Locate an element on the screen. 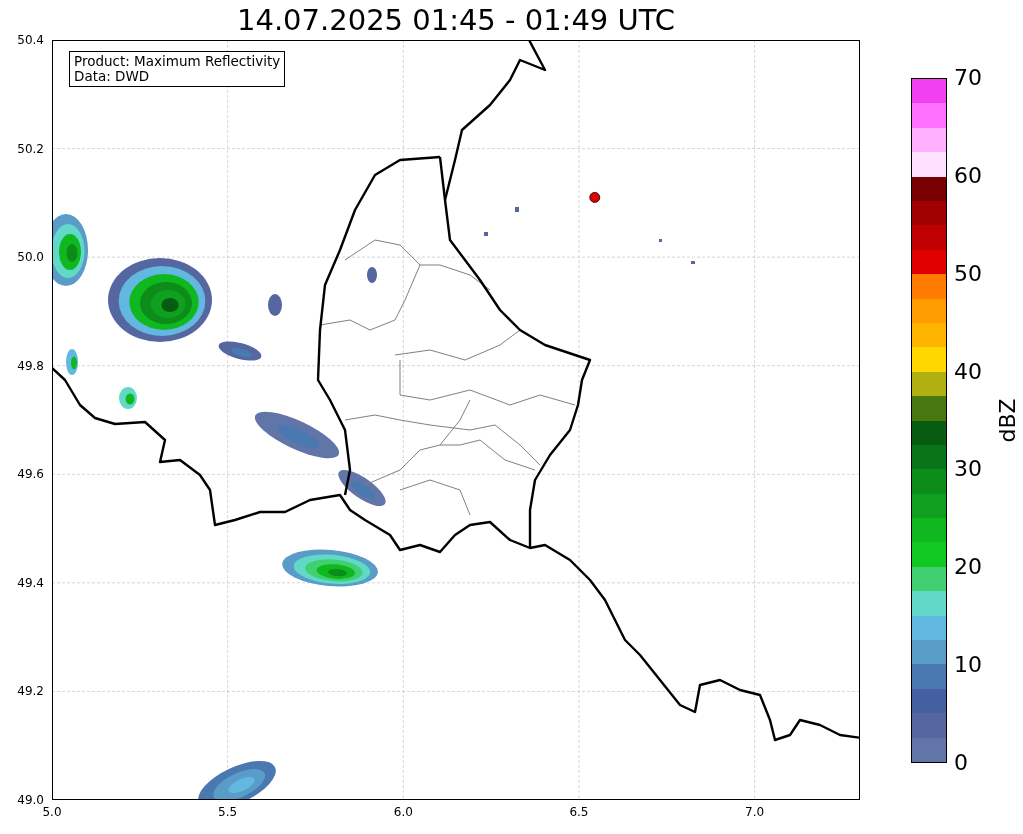 Image resolution: width=1023 pixels, height=834 pixels. y-tick-label: 49.0 is located at coordinates (30, 800).